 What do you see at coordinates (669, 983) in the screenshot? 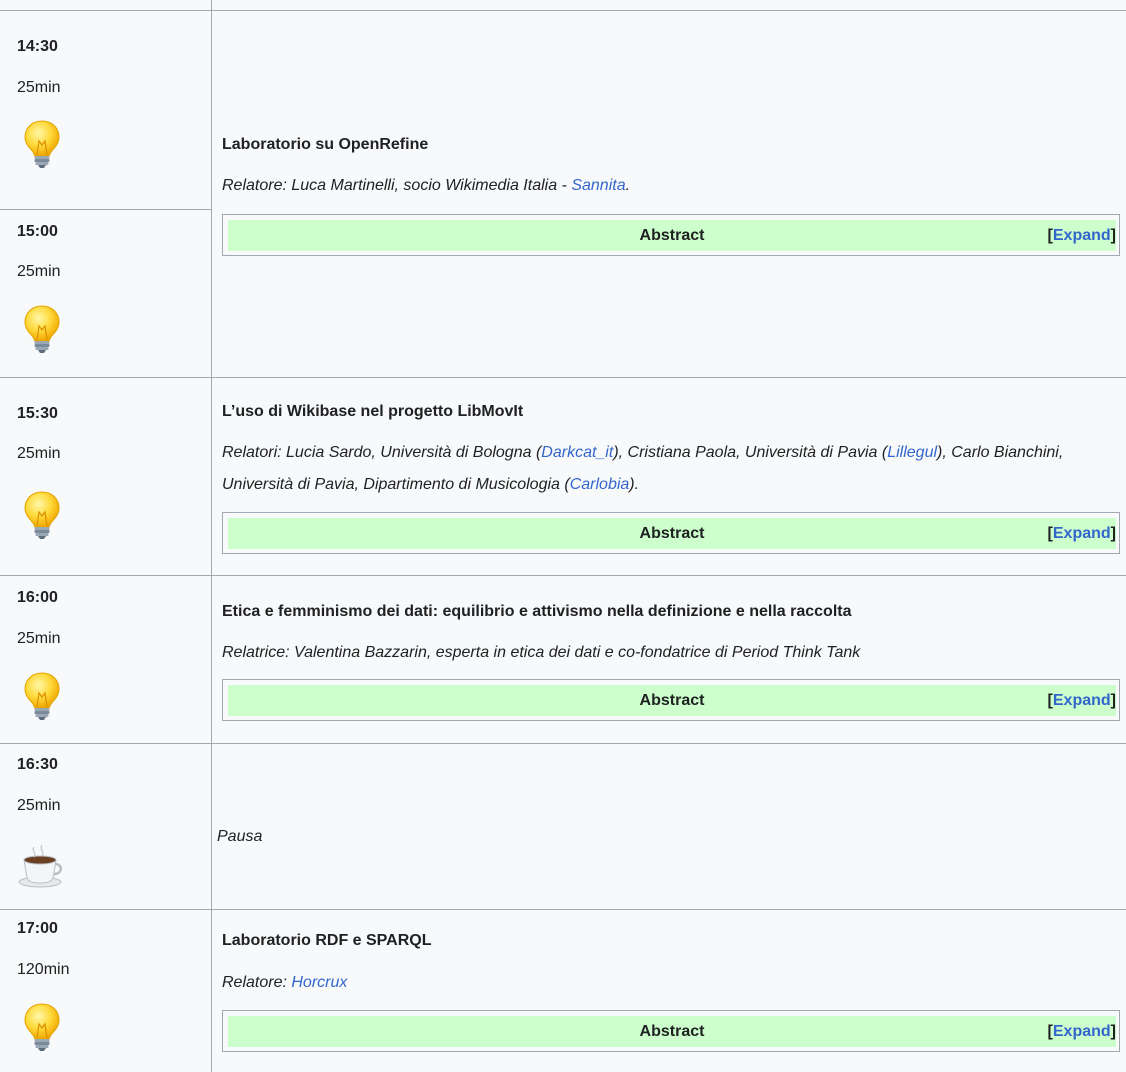
I see `event-speakers: Relatore: Horcrux` at bounding box center [669, 983].